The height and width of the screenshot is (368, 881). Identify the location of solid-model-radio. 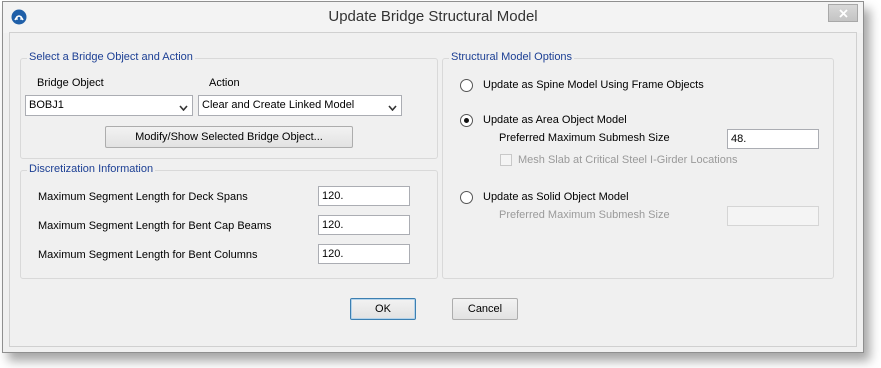
(466, 197).